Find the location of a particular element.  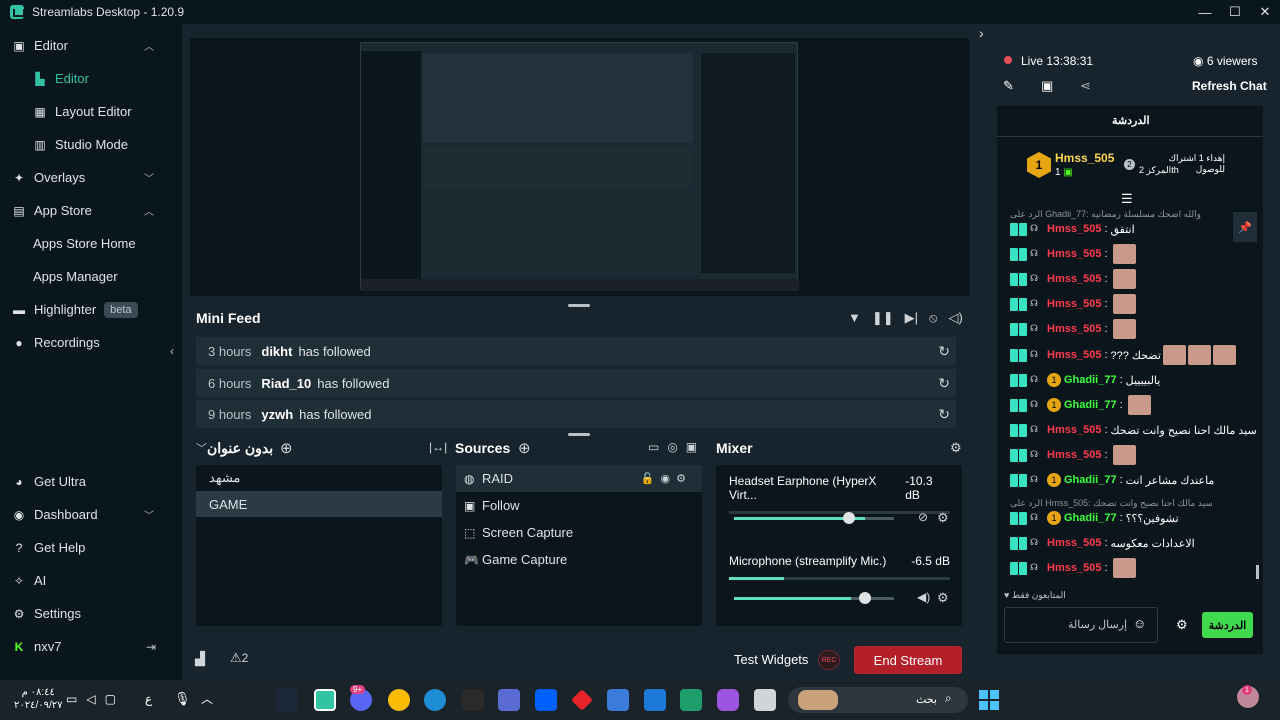

scene-item-selected: GAME is located at coordinates (319, 504).